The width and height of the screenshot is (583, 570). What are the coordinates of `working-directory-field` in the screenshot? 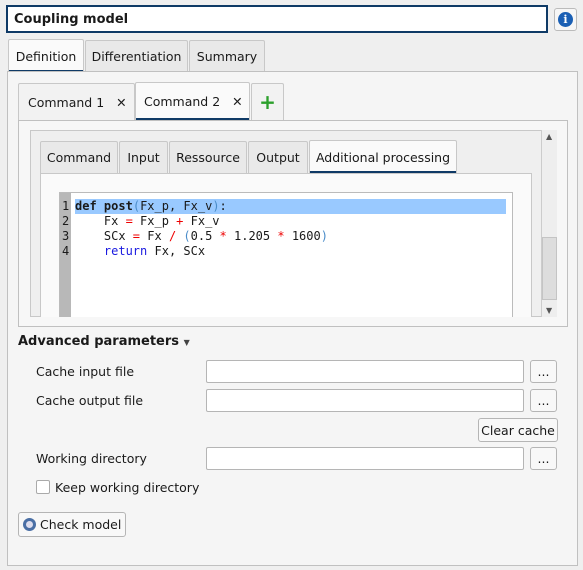 It's located at (365, 458).